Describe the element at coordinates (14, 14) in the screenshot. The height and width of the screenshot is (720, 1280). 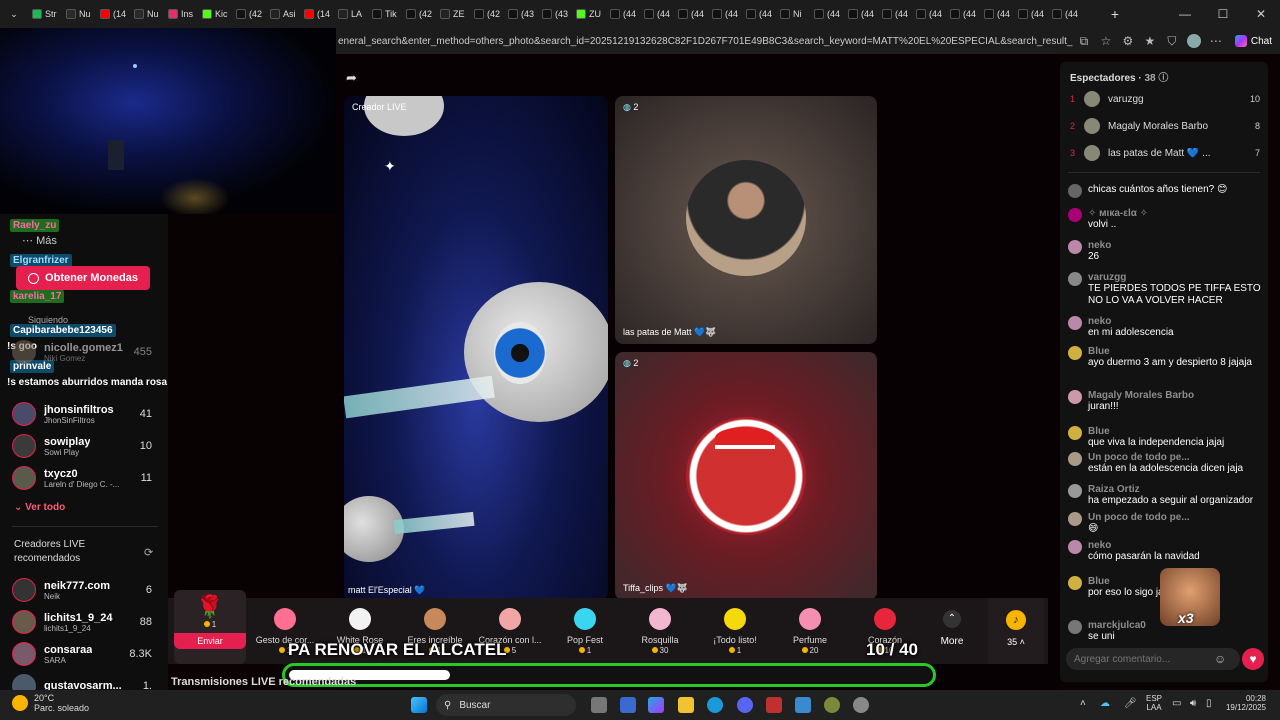
I see `tab-menu-button: ⌄` at that location.